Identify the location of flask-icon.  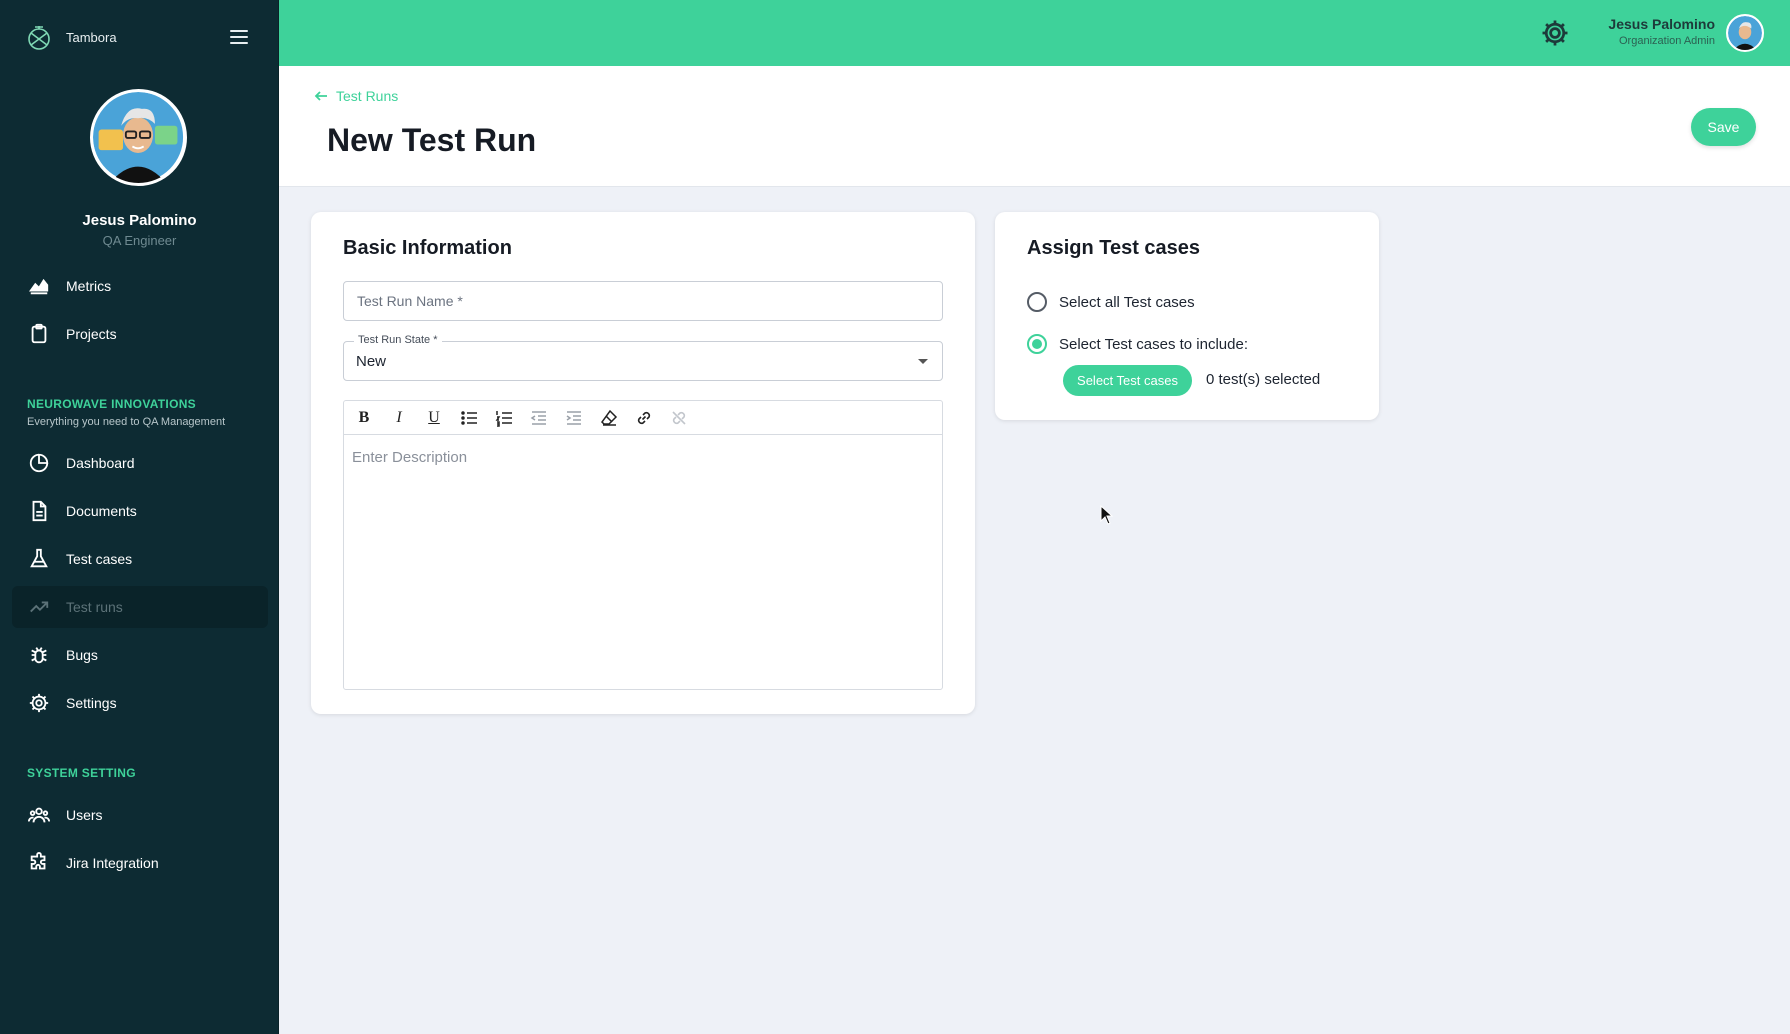
(39, 558).